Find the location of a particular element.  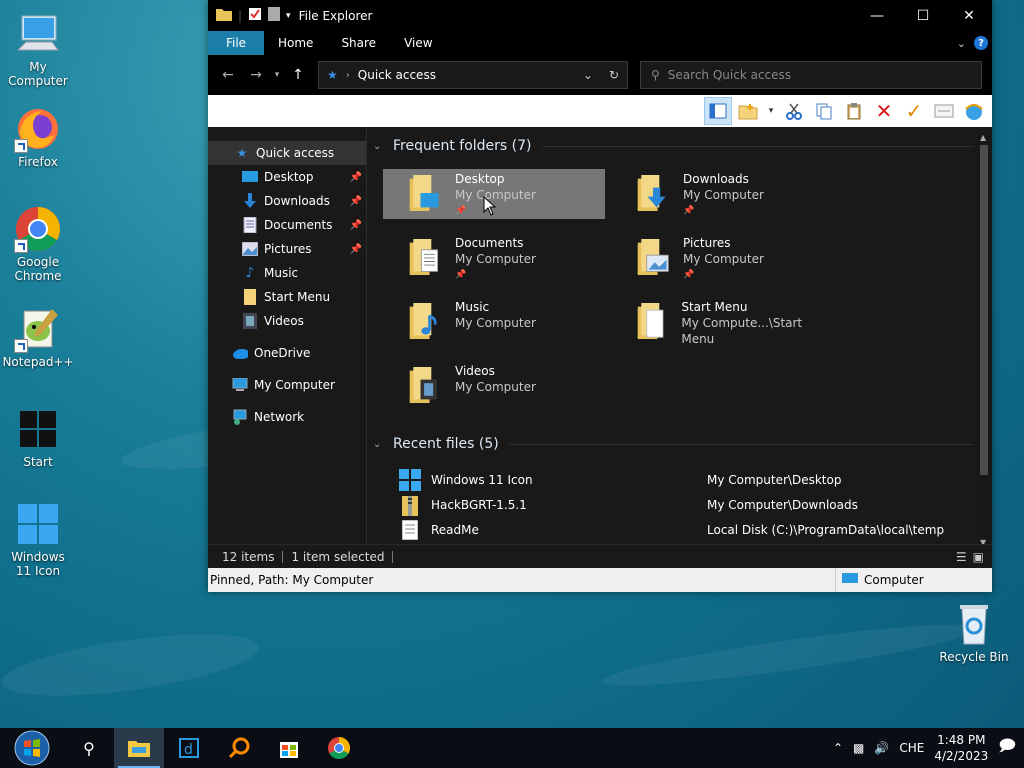

desktop-icon is located at coordinates (250, 177).